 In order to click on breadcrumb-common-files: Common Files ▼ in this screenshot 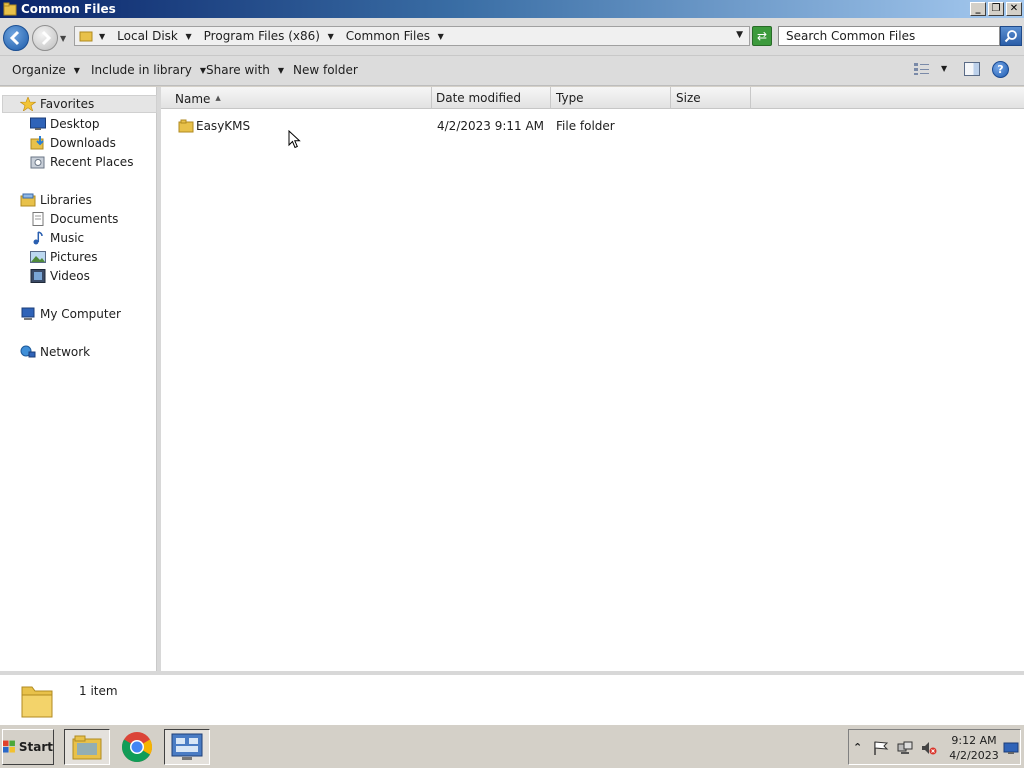, I will do `click(398, 36)`.